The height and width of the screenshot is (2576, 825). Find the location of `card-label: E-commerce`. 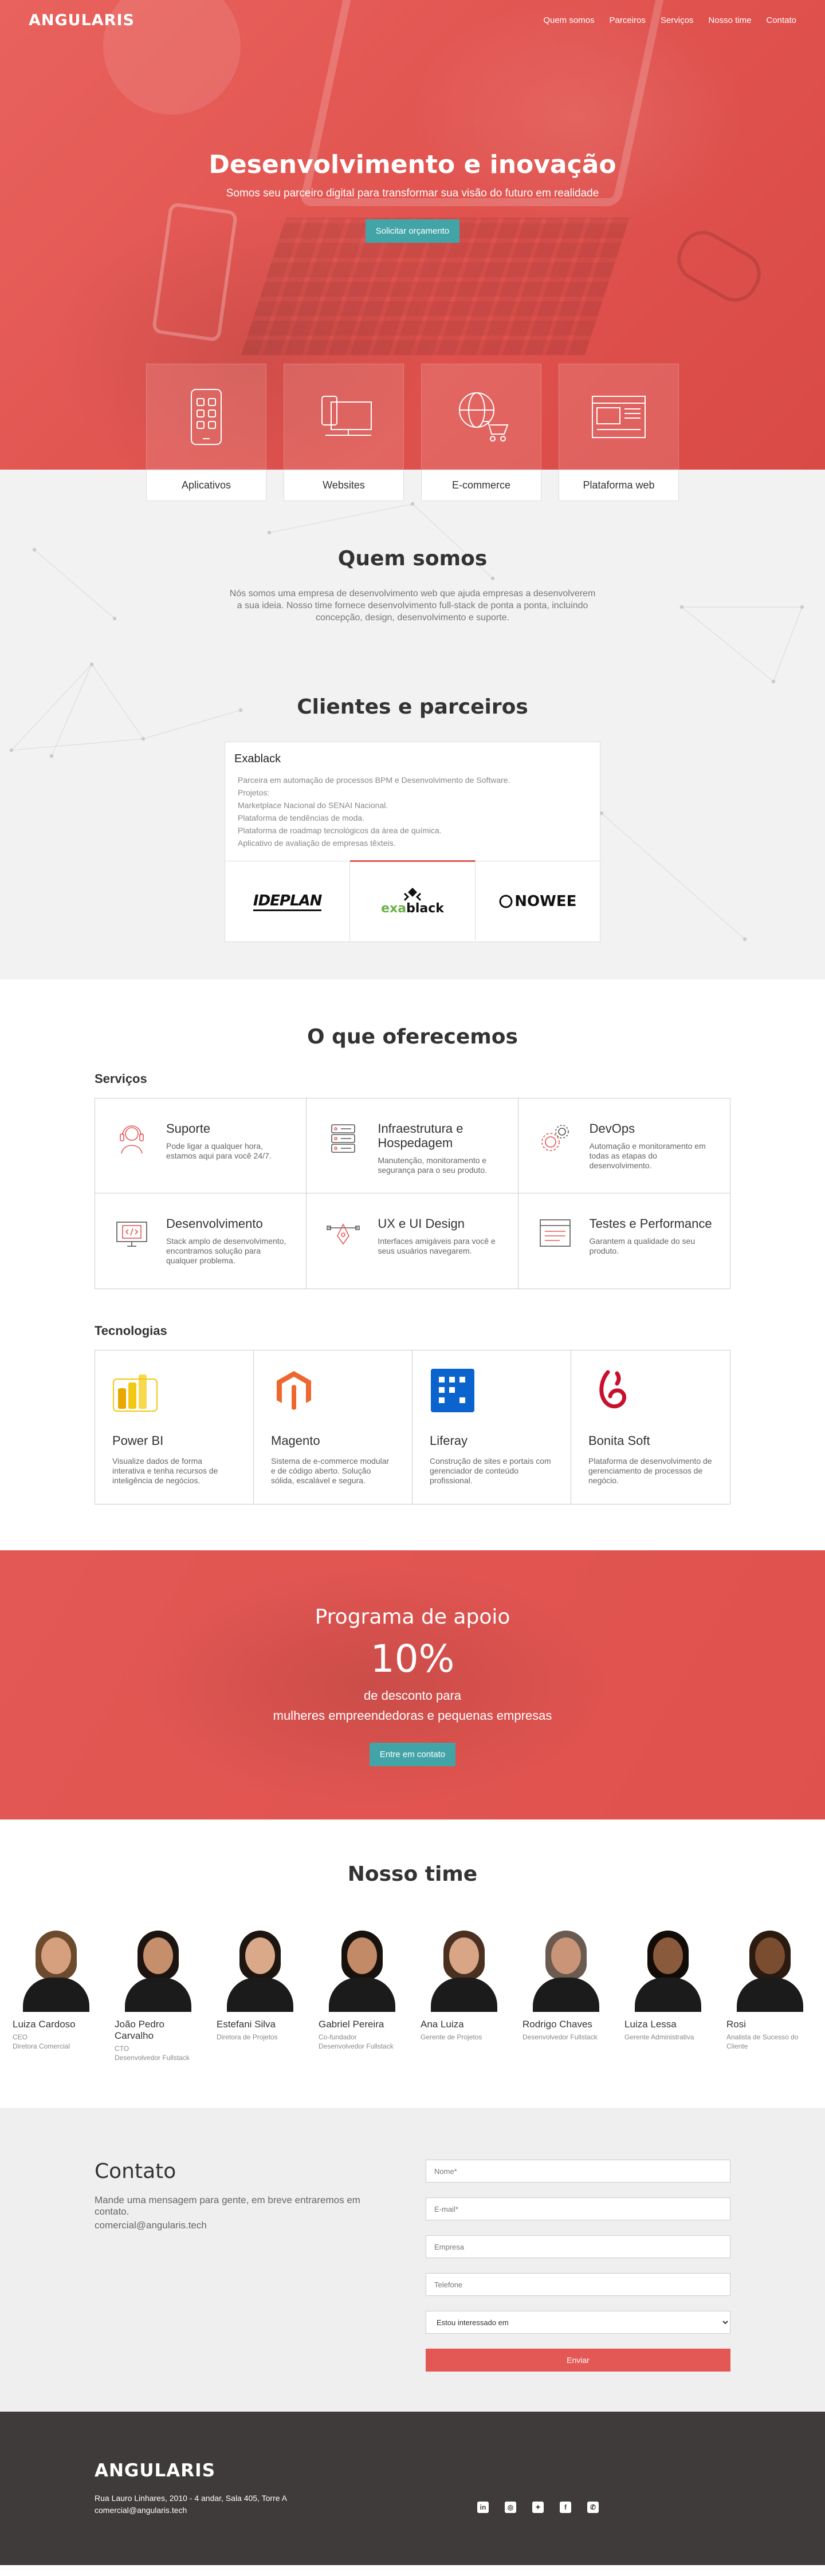

card-label: E-commerce is located at coordinates (481, 485).